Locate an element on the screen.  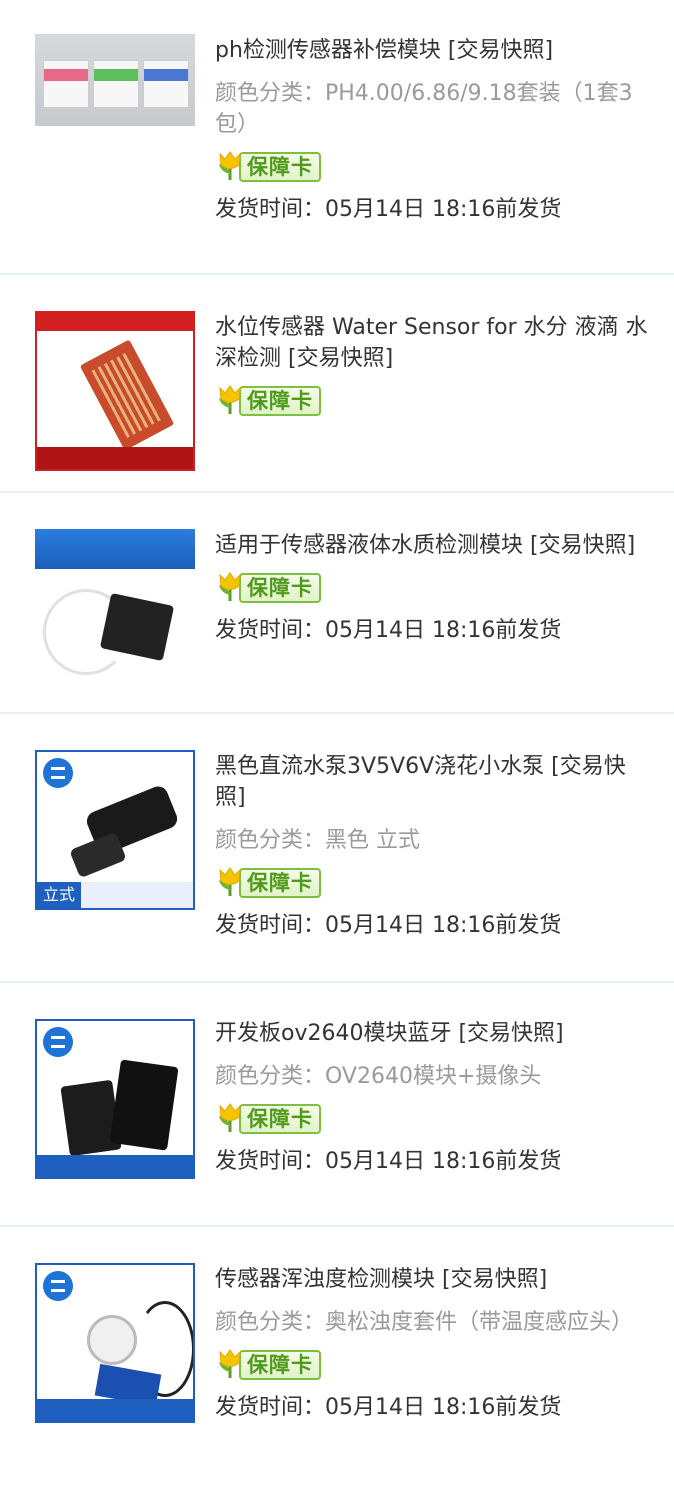
product-title-link: 黑色直流水泵3V5V6V浇花小水泵 [交易快照] is located at coordinates (435, 782).